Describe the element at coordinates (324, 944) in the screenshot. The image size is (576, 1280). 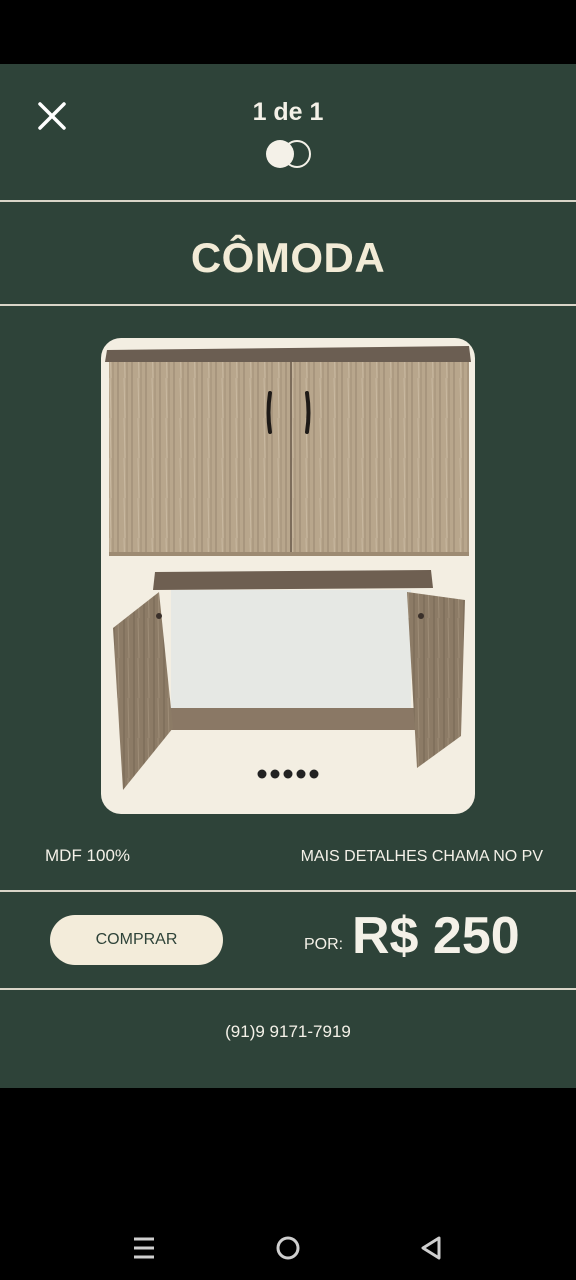
I see `price-prefix: POR:` at that location.